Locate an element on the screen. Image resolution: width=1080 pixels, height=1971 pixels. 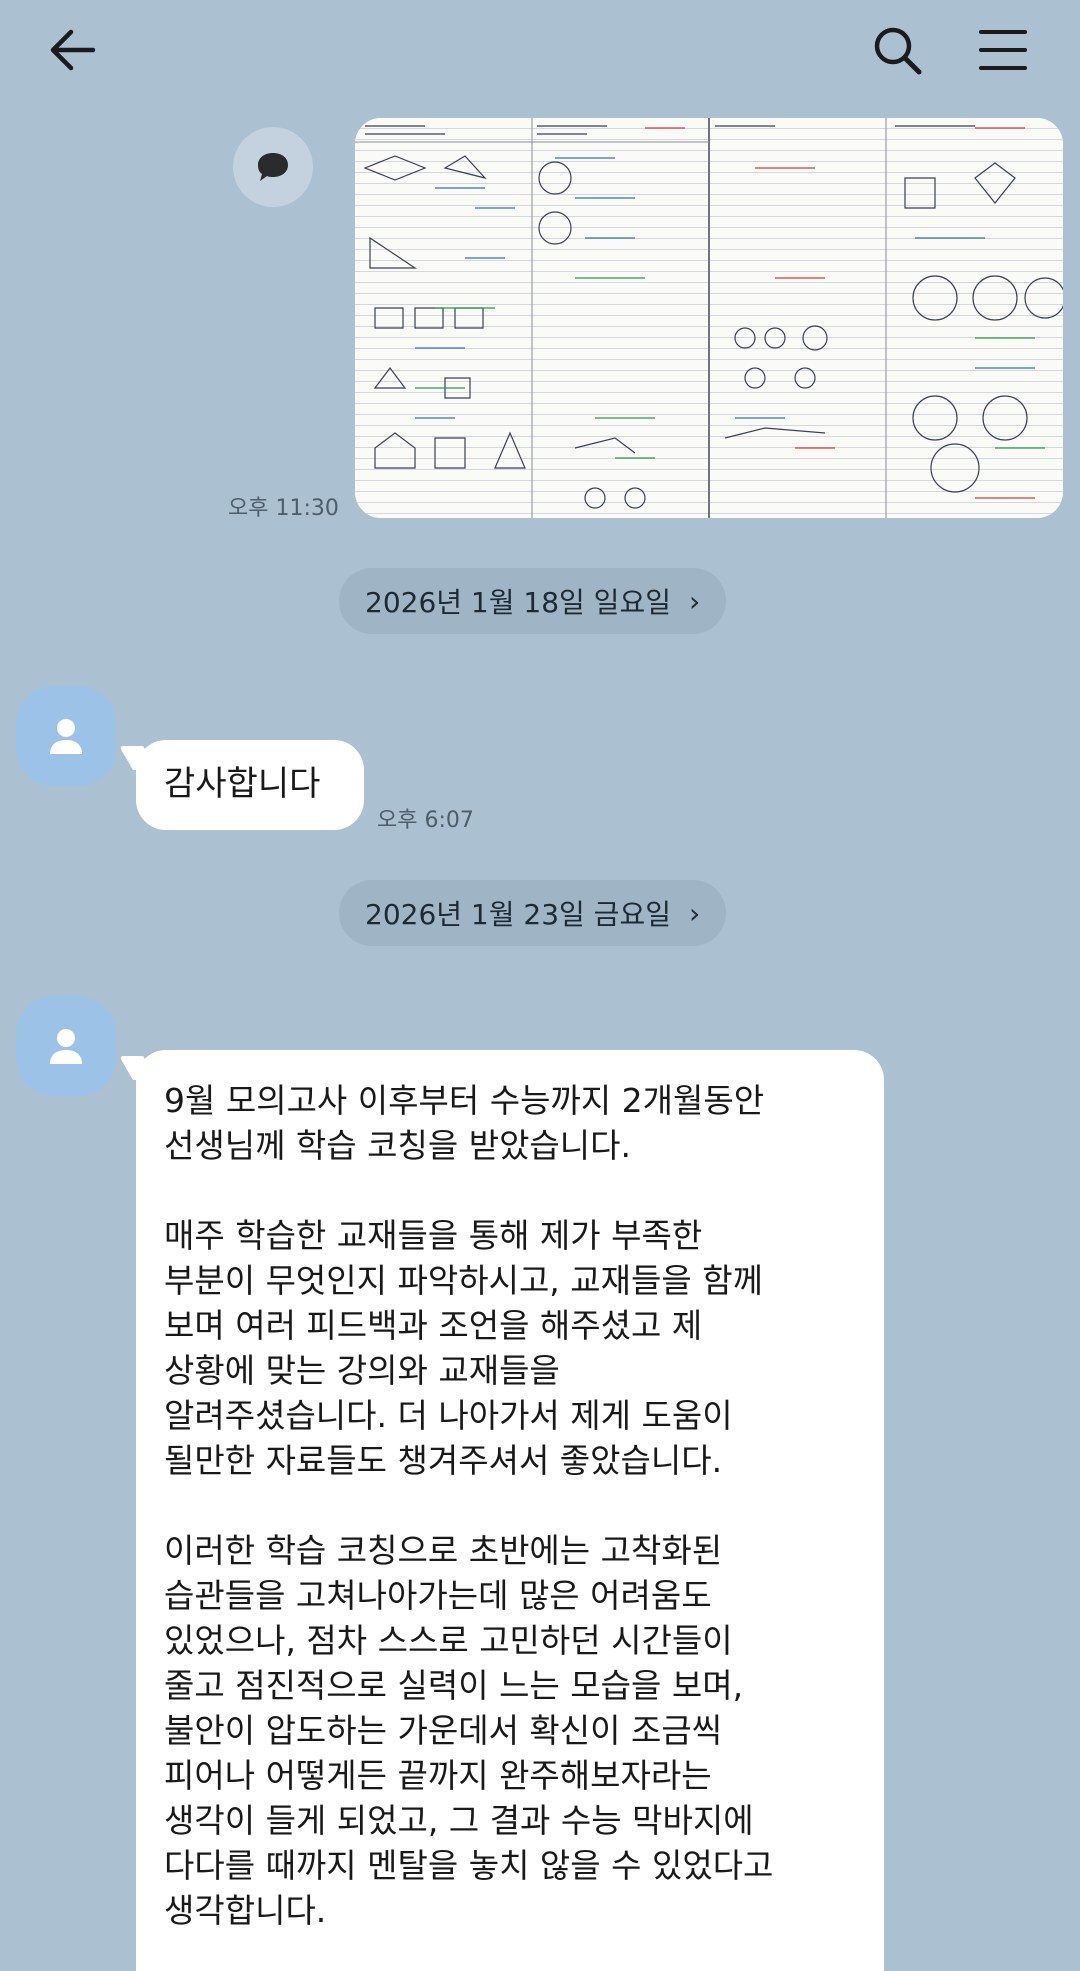
message-bubble: 감사합니다 is located at coordinates (250, 785).